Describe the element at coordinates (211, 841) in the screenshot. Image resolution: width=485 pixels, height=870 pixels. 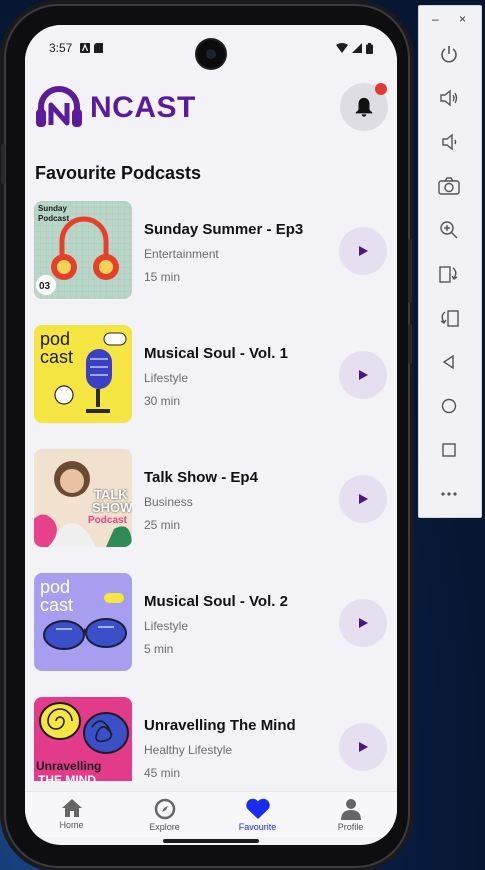
I see `home-indicator` at that location.